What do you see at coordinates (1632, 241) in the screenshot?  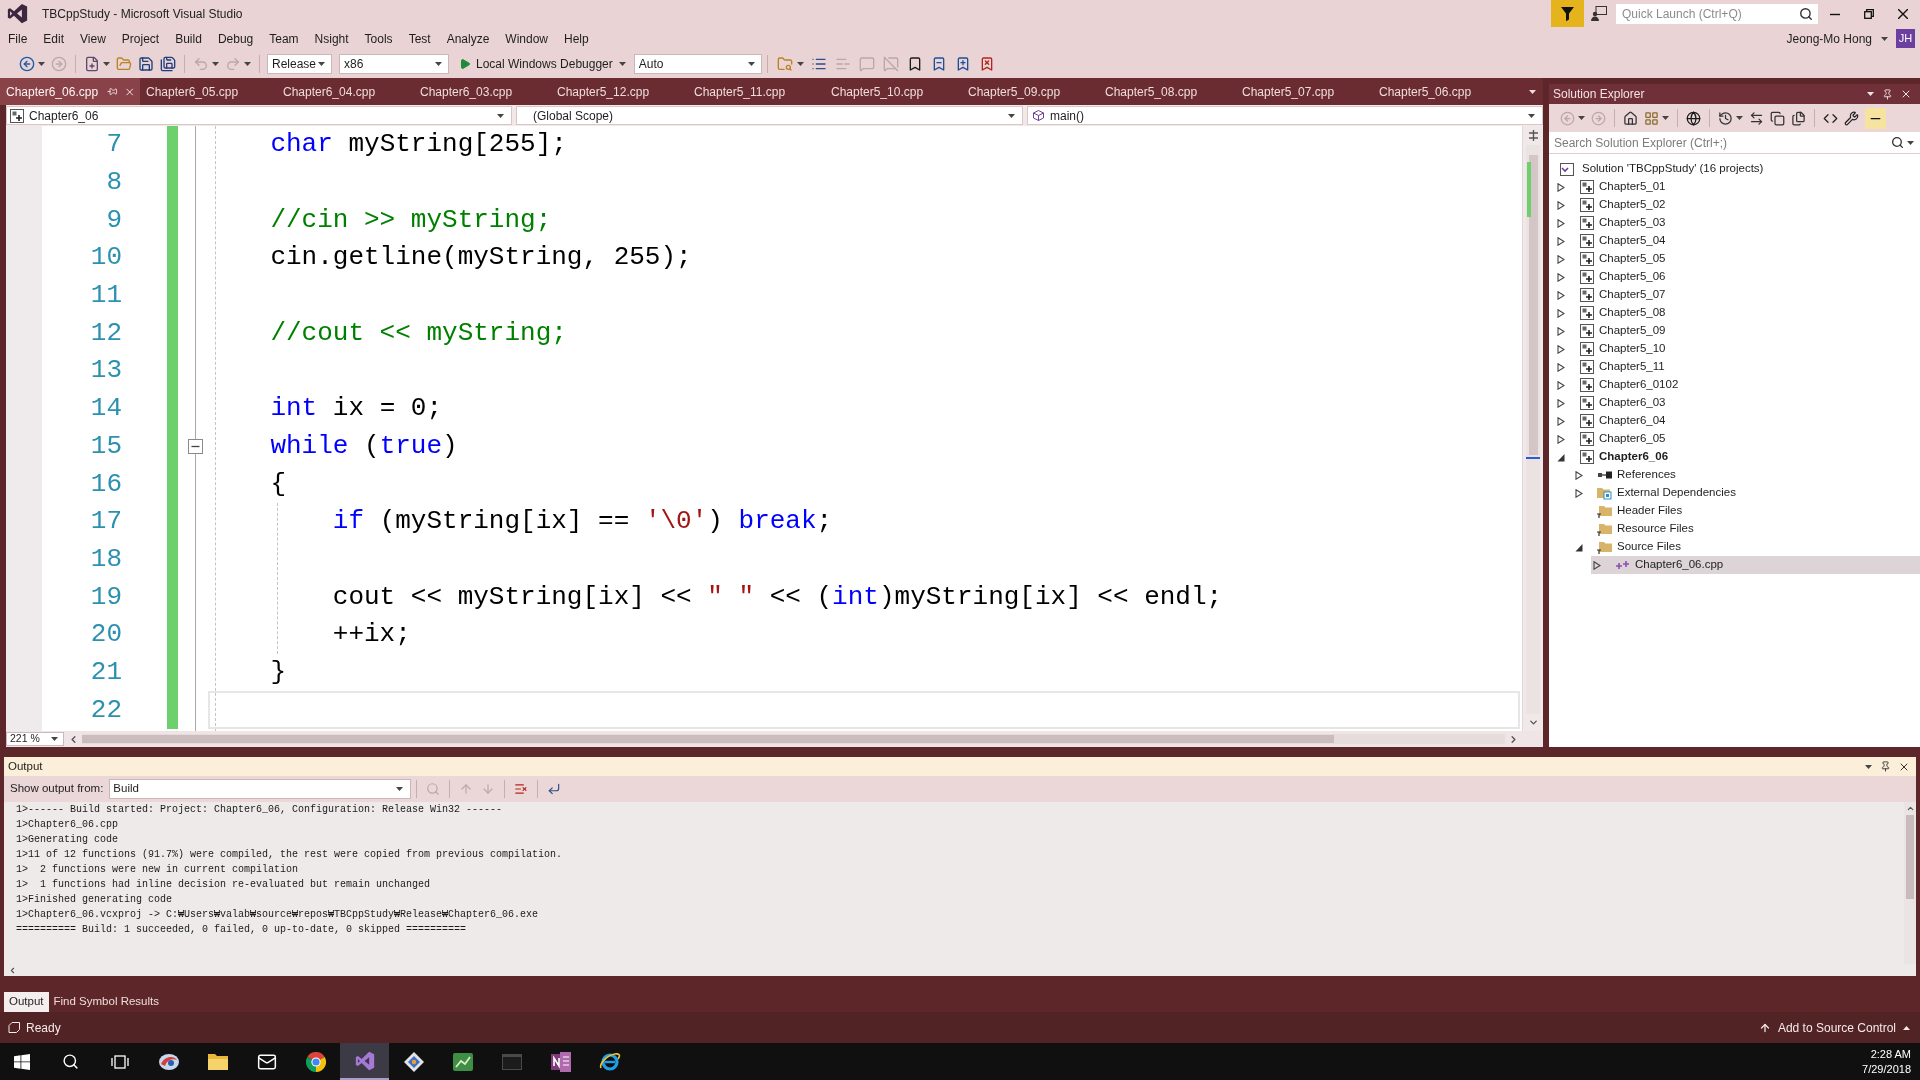 I see `tree-item: Chapter5_04` at bounding box center [1632, 241].